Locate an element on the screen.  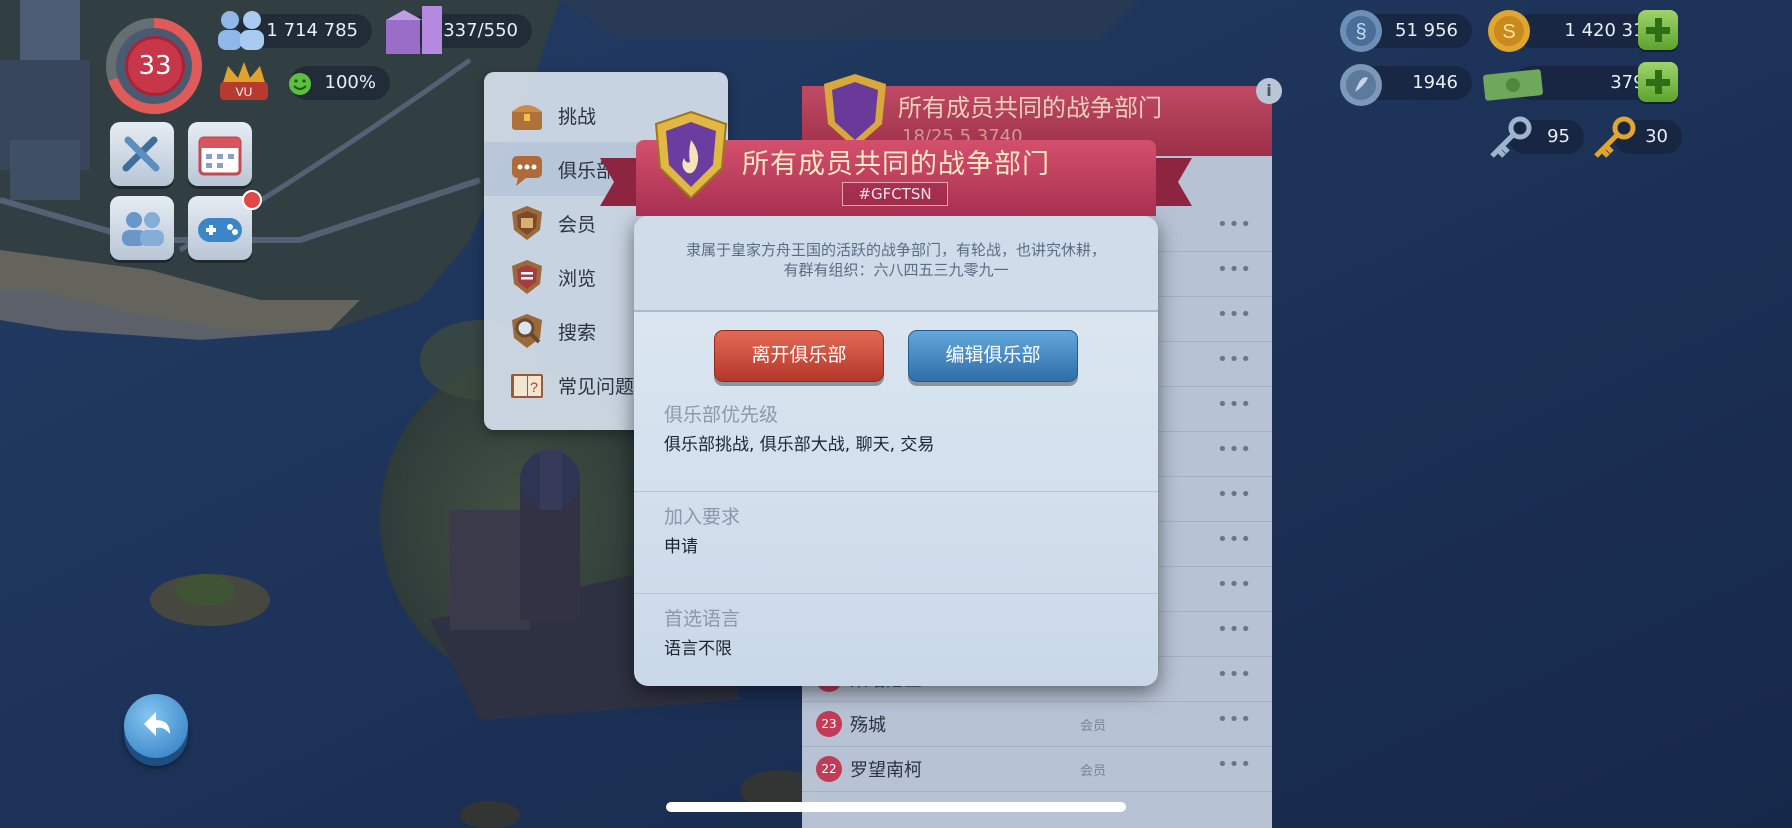
games-button is located at coordinates (220, 228).